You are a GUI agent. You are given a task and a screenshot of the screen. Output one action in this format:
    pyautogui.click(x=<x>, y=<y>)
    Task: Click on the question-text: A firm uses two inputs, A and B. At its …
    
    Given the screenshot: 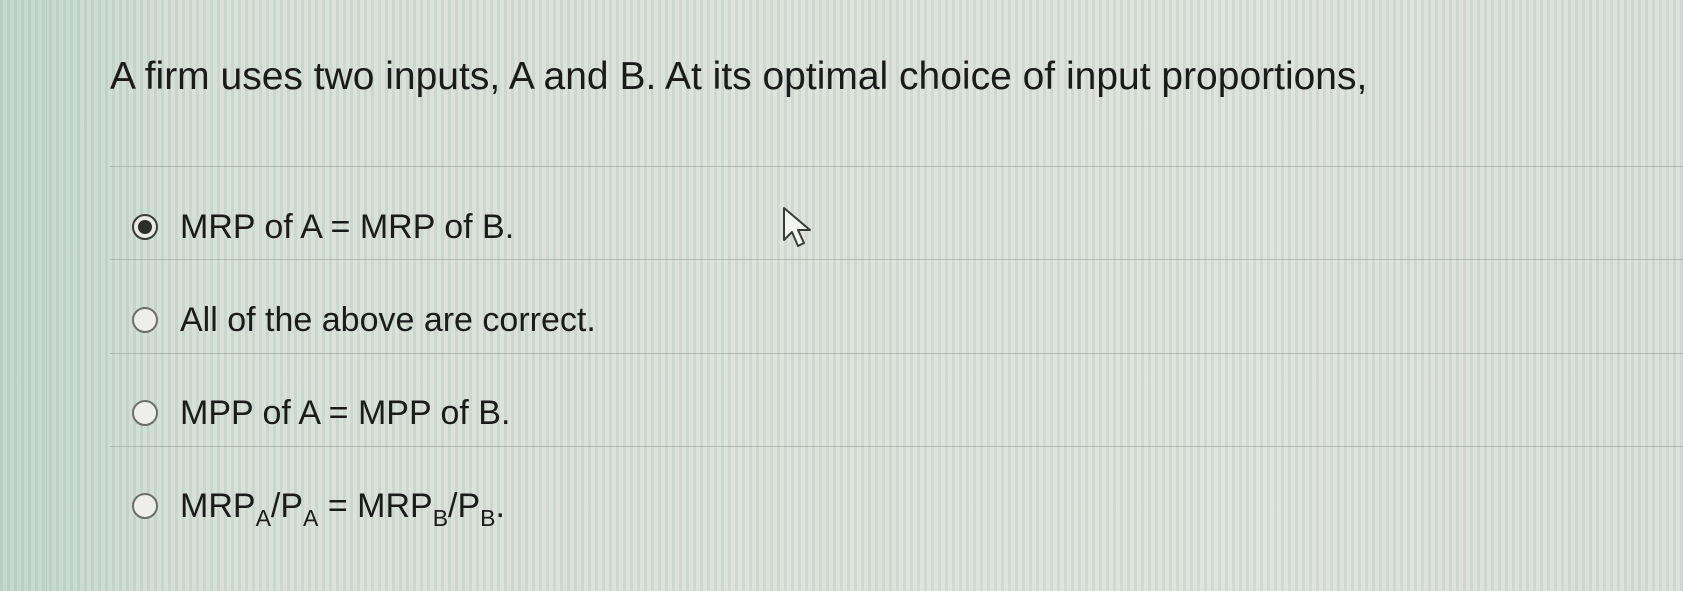 What is the action you would take?
    pyautogui.click(x=739, y=76)
    